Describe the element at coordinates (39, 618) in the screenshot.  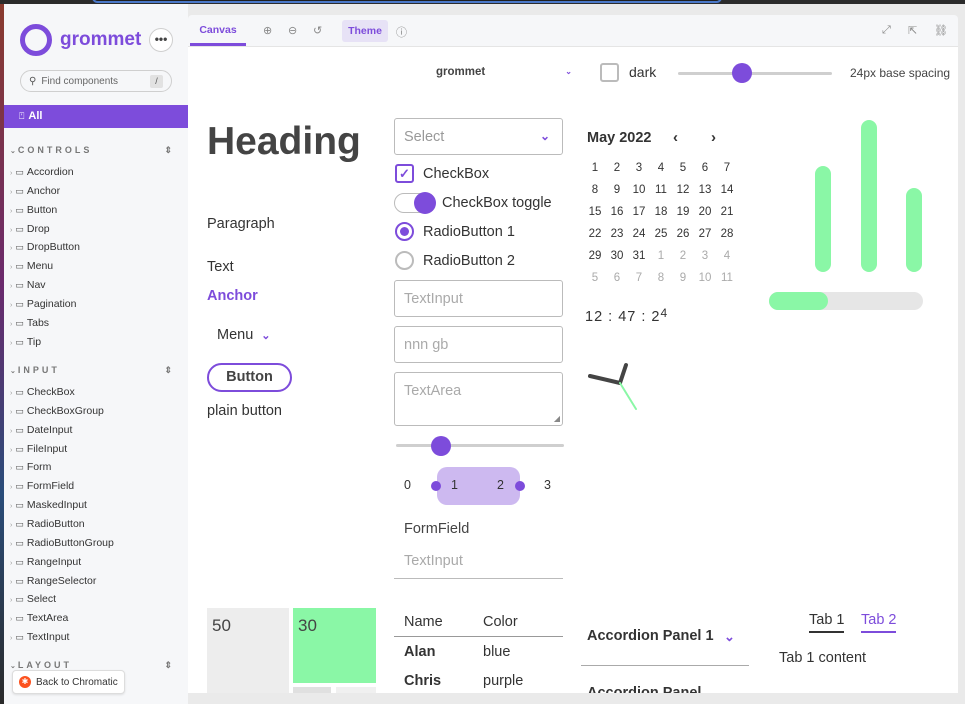
I see `sidebar-item: › ▭ TextArea` at that location.